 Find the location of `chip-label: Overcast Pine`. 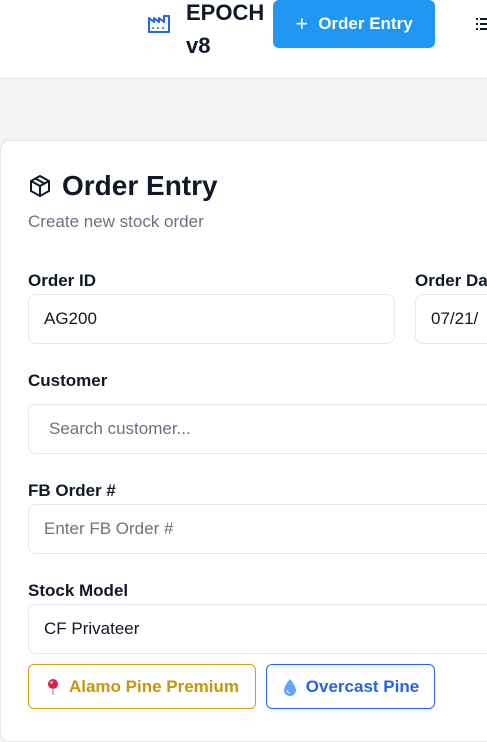

chip-label: Overcast Pine is located at coordinates (362, 686).